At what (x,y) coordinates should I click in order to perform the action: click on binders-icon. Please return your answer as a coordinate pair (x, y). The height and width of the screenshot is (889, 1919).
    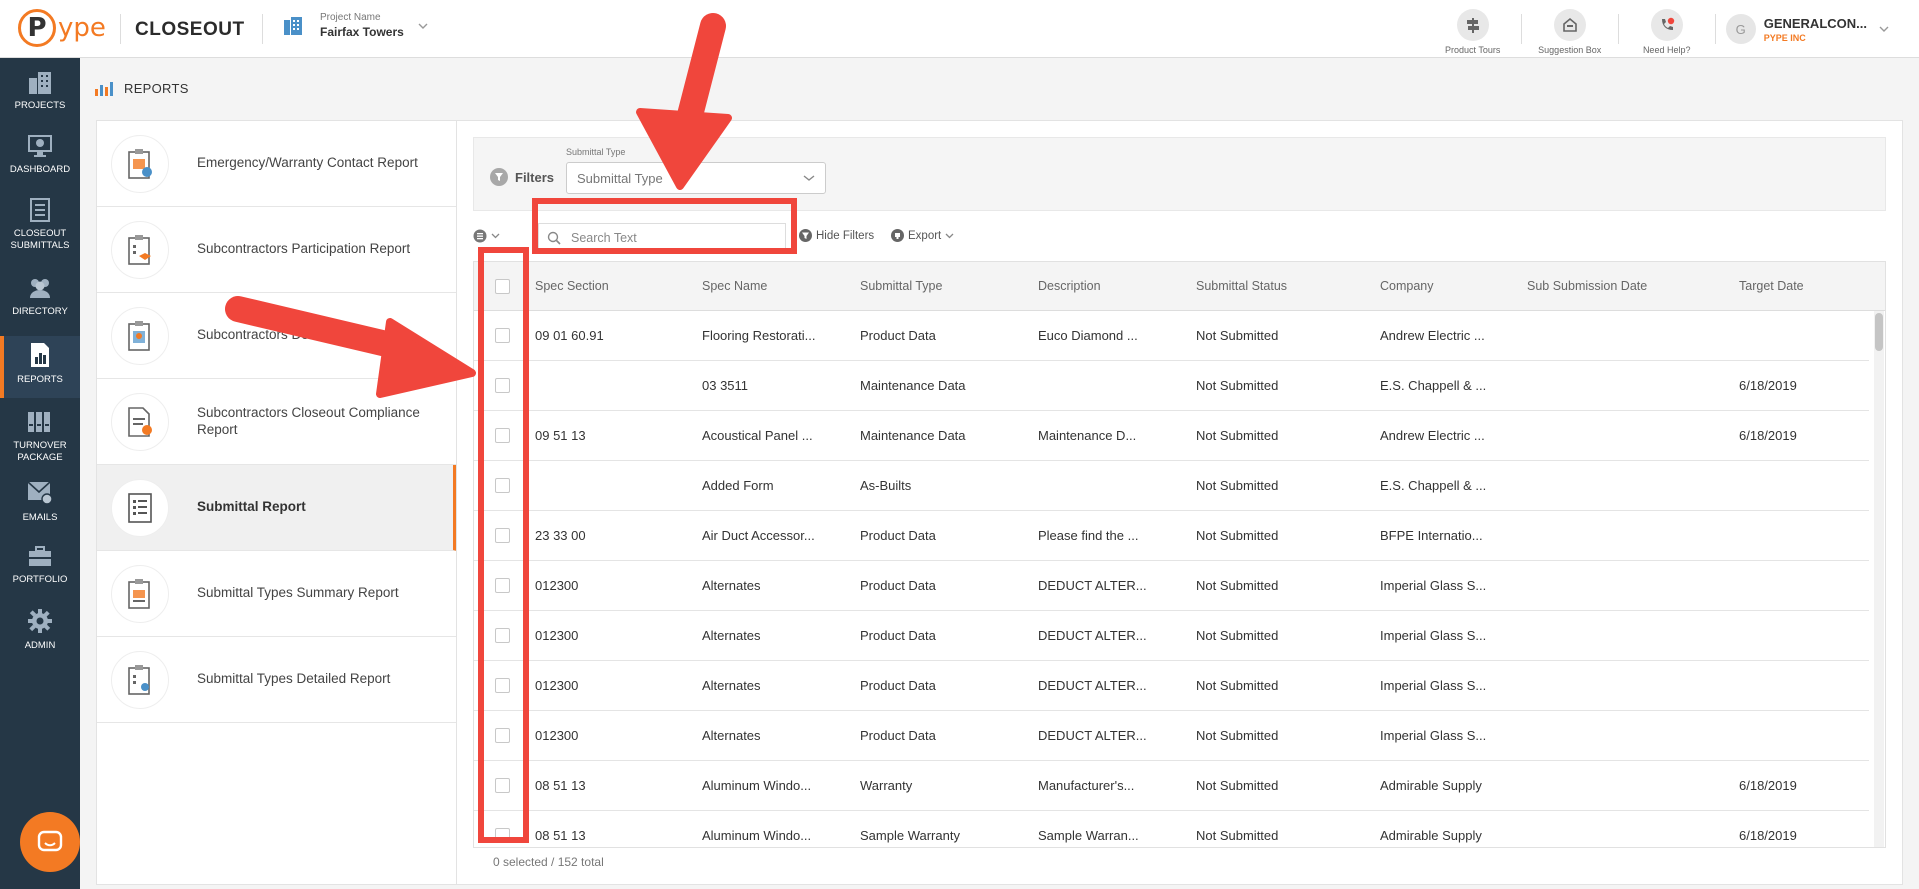
    Looking at the image, I should click on (39, 422).